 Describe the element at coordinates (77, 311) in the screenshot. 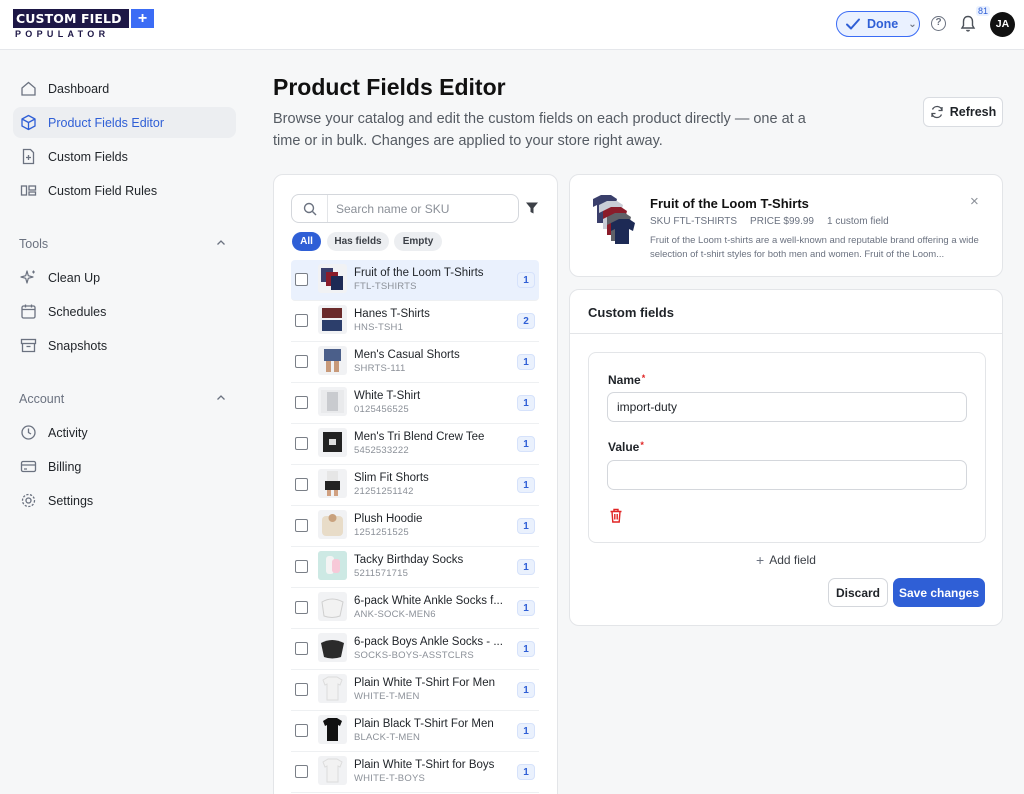

I see `sidebar-item-label: Schedules` at that location.